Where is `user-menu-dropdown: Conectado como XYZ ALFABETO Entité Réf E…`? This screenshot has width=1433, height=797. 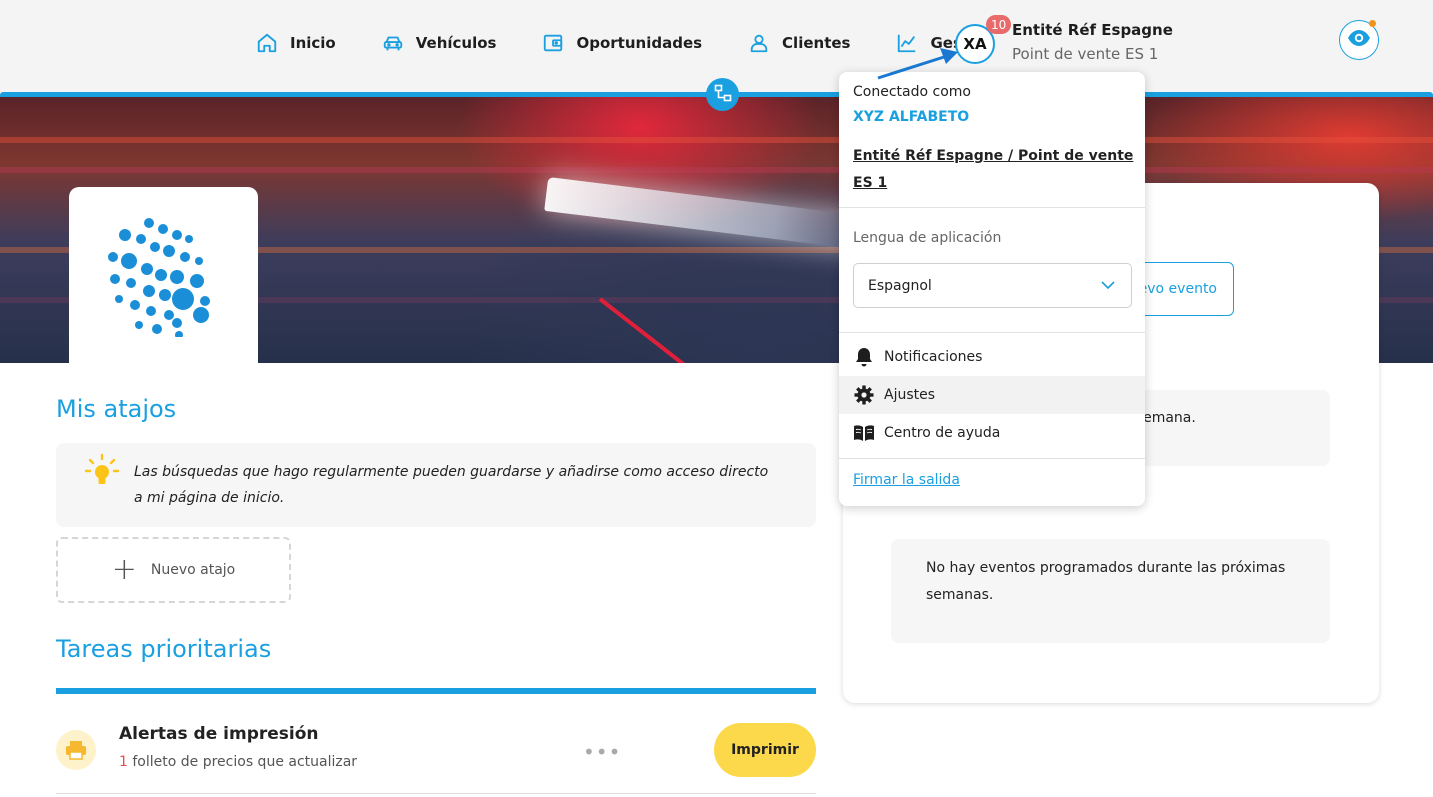
user-menu-dropdown: Conectado como XYZ ALFABETO Entité Réf E… is located at coordinates (992, 289).